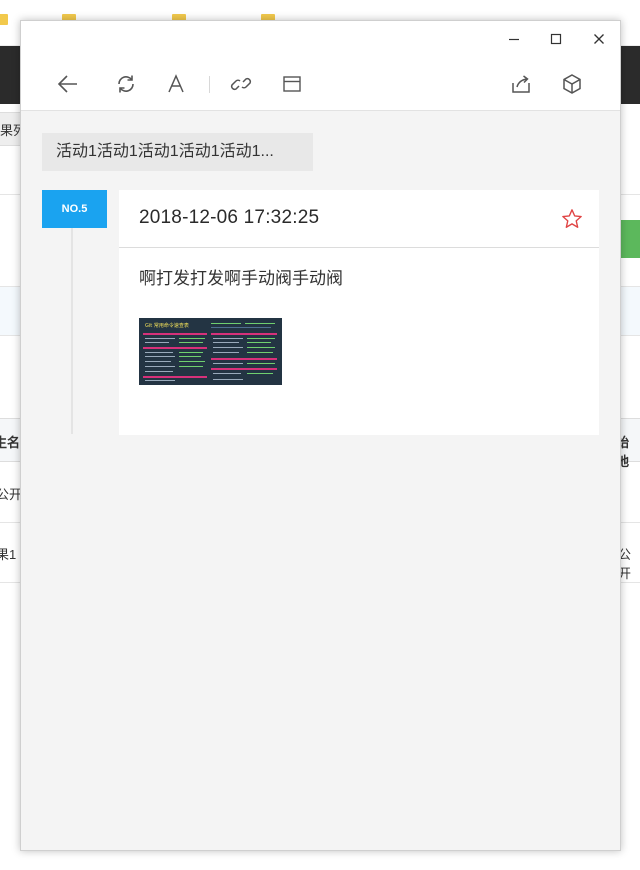 The width and height of the screenshot is (640, 870). What do you see at coordinates (625, 564) in the screenshot?
I see `background-row2-cell-right: 公开` at bounding box center [625, 564].